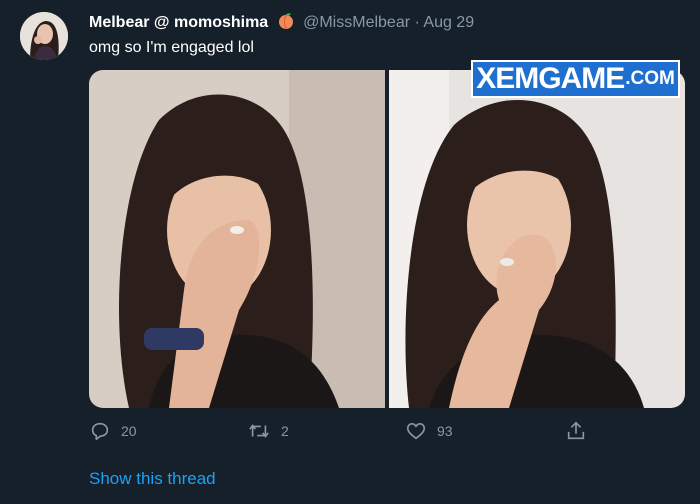  What do you see at coordinates (286, 24) in the screenshot?
I see `peach-emoji-icon` at bounding box center [286, 24].